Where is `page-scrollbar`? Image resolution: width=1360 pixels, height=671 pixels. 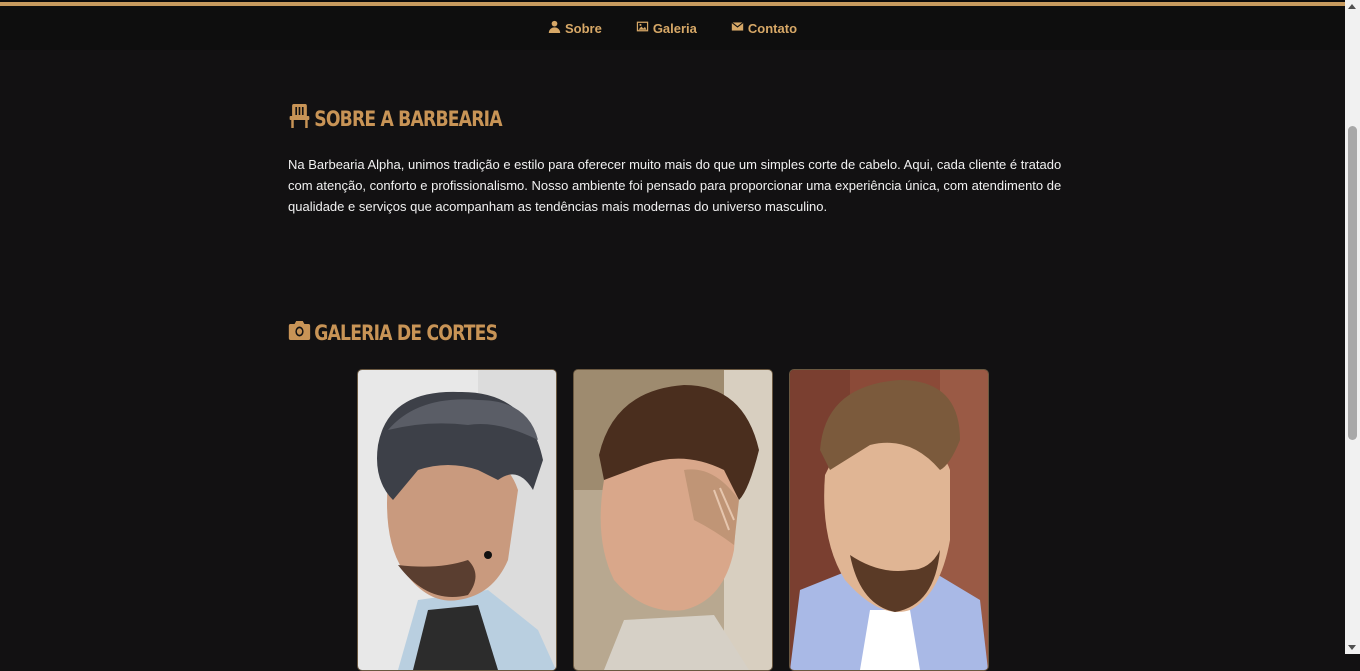
page-scrollbar is located at coordinates (1352, 327).